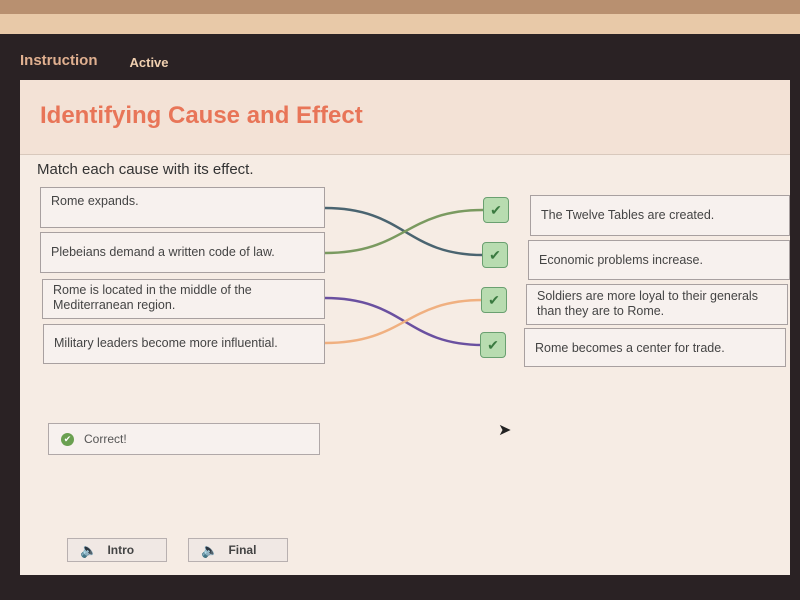  I want to click on final-label: Final, so click(242, 550).